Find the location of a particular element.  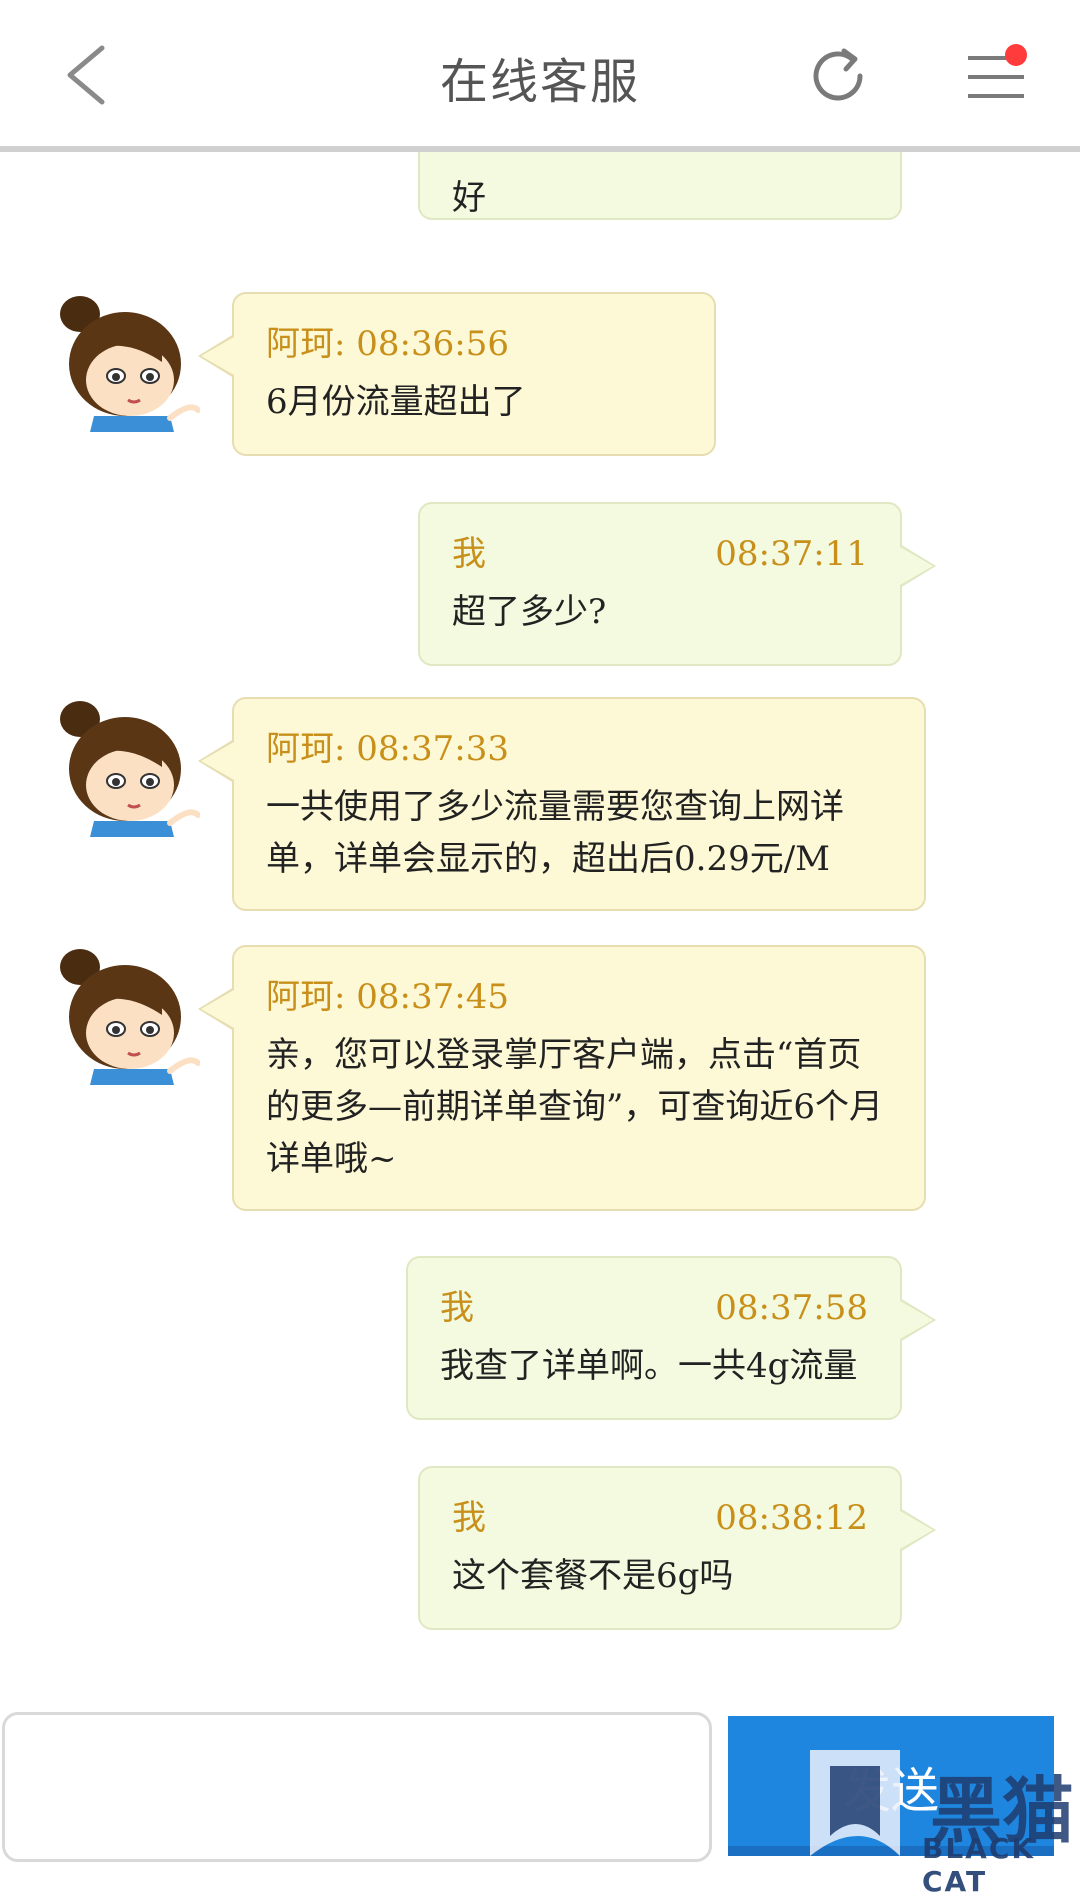

message-time: 08:37:45 is located at coordinates (432, 997).